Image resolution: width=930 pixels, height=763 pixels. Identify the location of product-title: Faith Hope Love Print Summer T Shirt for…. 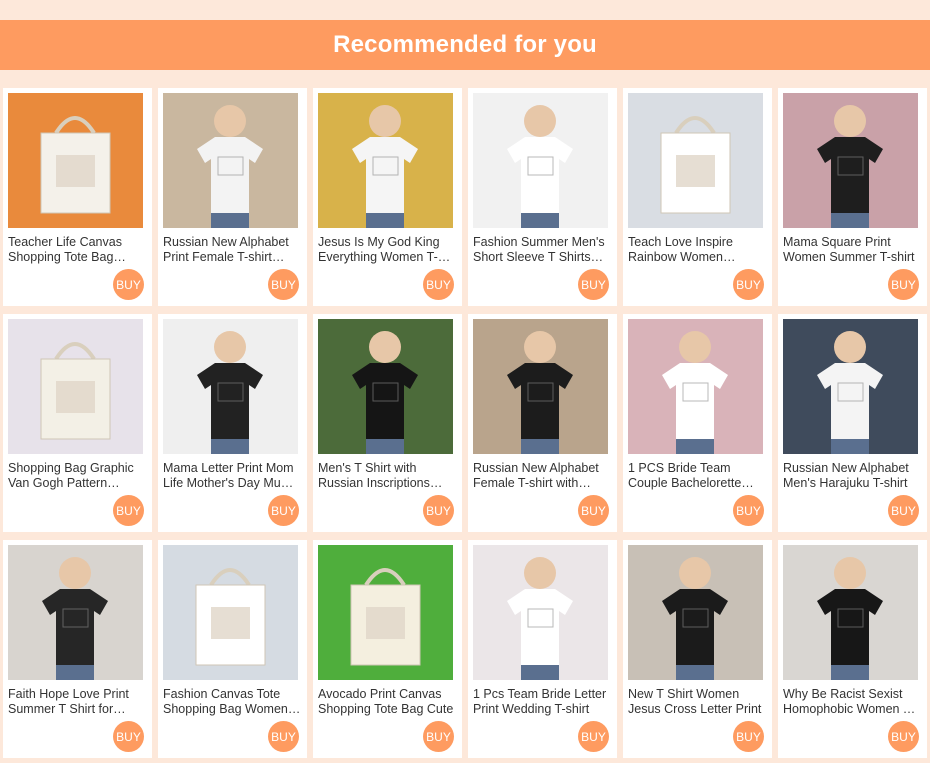
(77, 702).